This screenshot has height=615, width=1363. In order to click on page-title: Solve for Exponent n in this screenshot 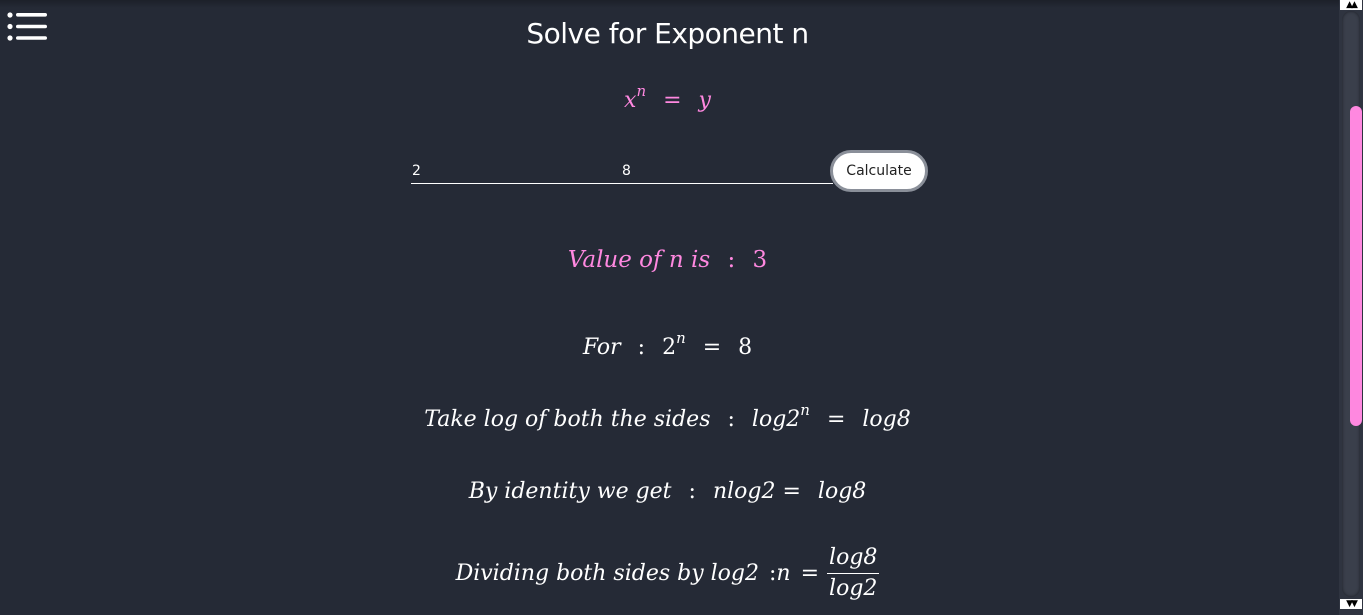, I will do `click(667, 33)`.